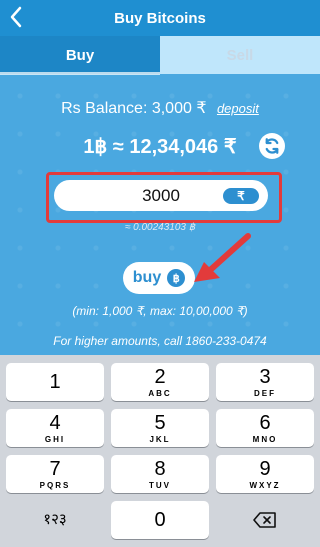 The image size is (320, 547). What do you see at coordinates (80, 55) in the screenshot?
I see `tab-buy: Buy` at bounding box center [80, 55].